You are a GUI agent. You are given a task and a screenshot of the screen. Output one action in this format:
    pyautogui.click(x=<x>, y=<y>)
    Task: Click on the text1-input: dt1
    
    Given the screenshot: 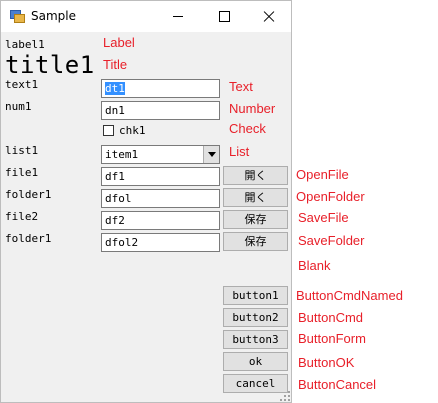 What is the action you would take?
    pyautogui.click(x=160, y=88)
    